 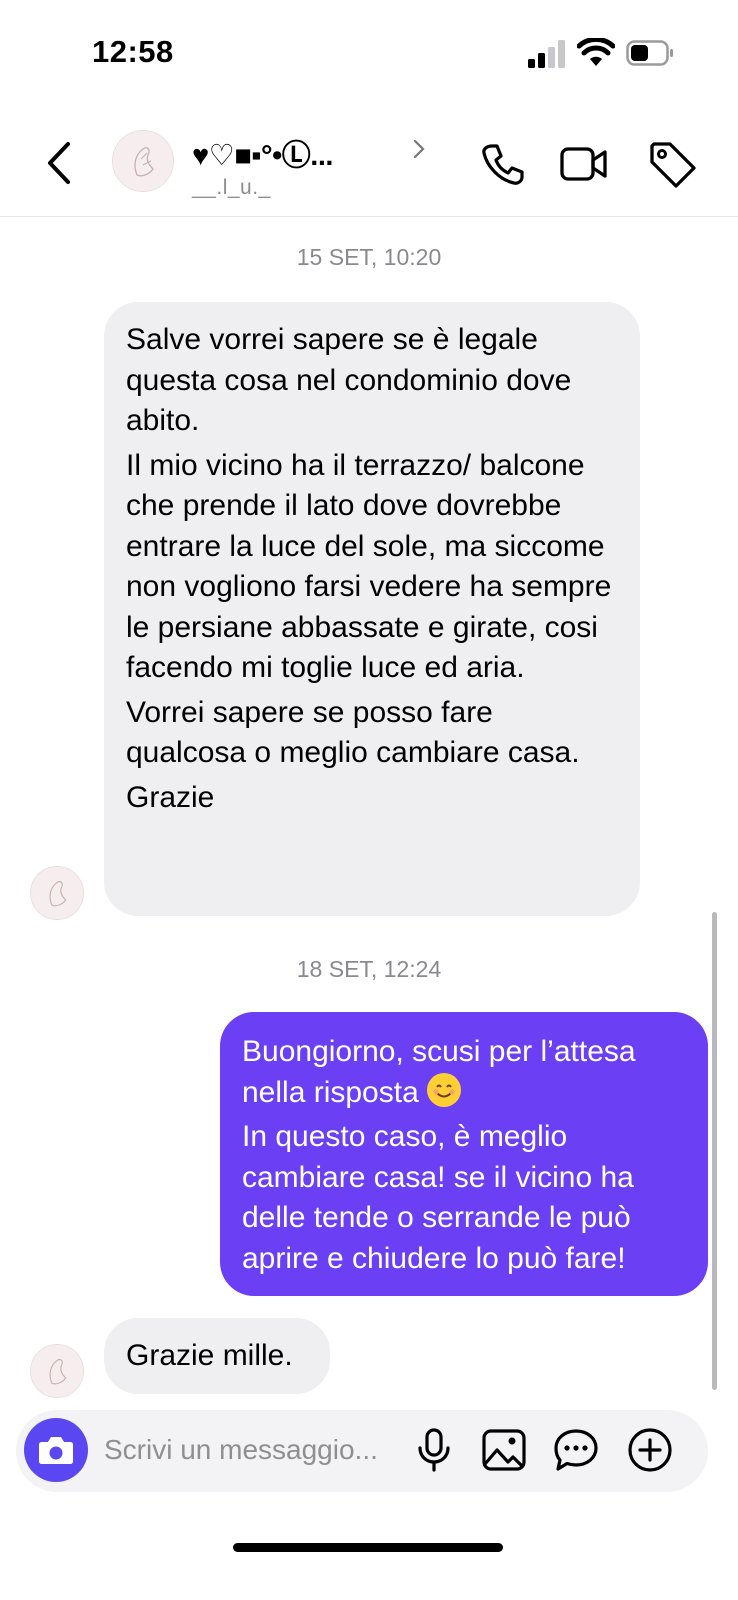 I want to click on message-composer, so click(x=362, y=1451).